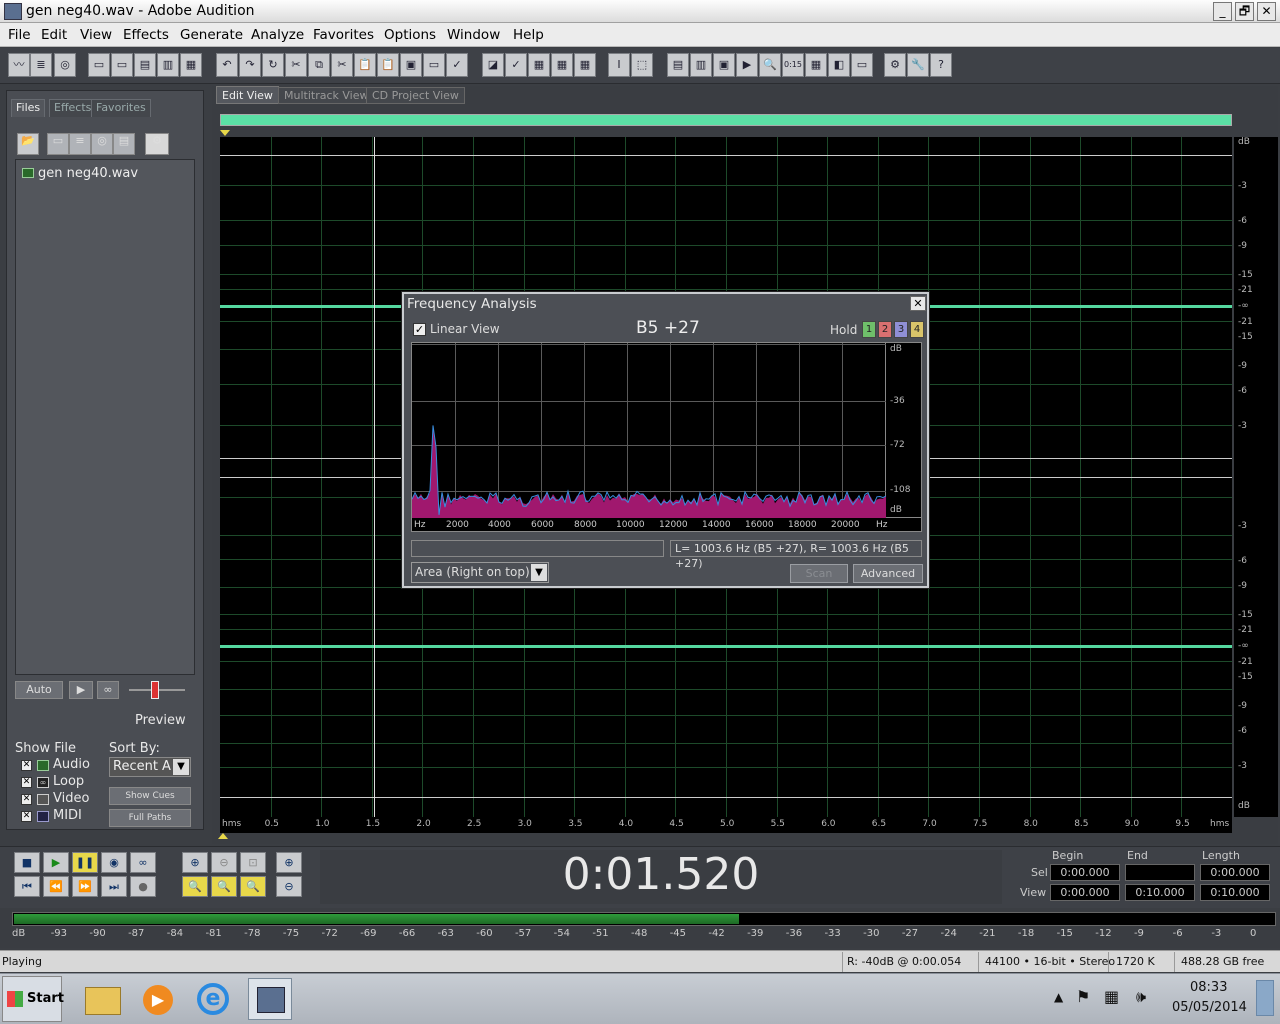 This screenshot has width=1280, height=1024. Describe the element at coordinates (99, 65) in the screenshot. I see `new-file-icon: ▭` at that location.